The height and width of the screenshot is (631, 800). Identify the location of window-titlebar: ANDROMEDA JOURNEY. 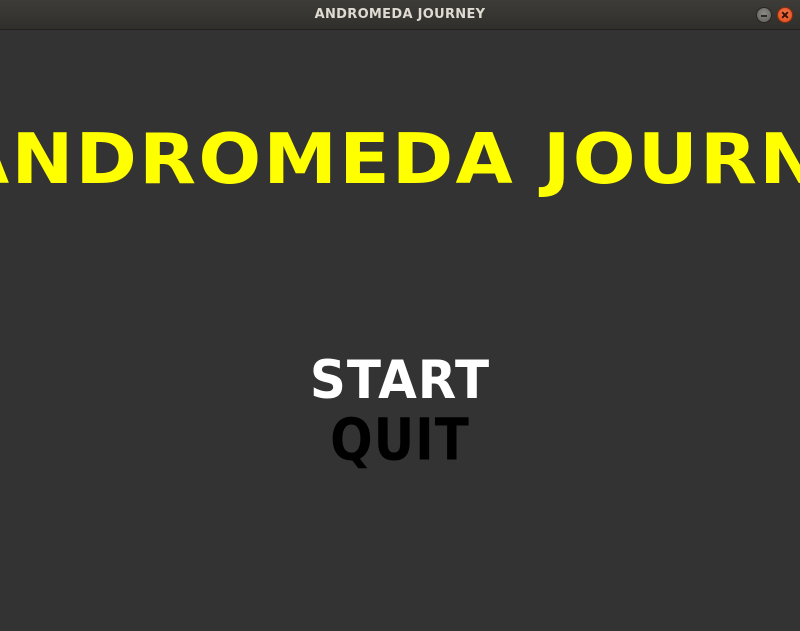
(400, 15).